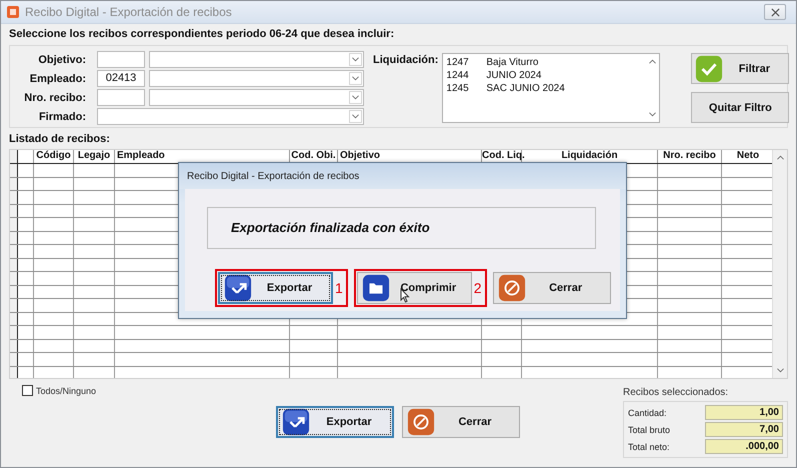 The height and width of the screenshot is (468, 797). Describe the element at coordinates (27, 390) in the screenshot. I see `checkbox` at that location.